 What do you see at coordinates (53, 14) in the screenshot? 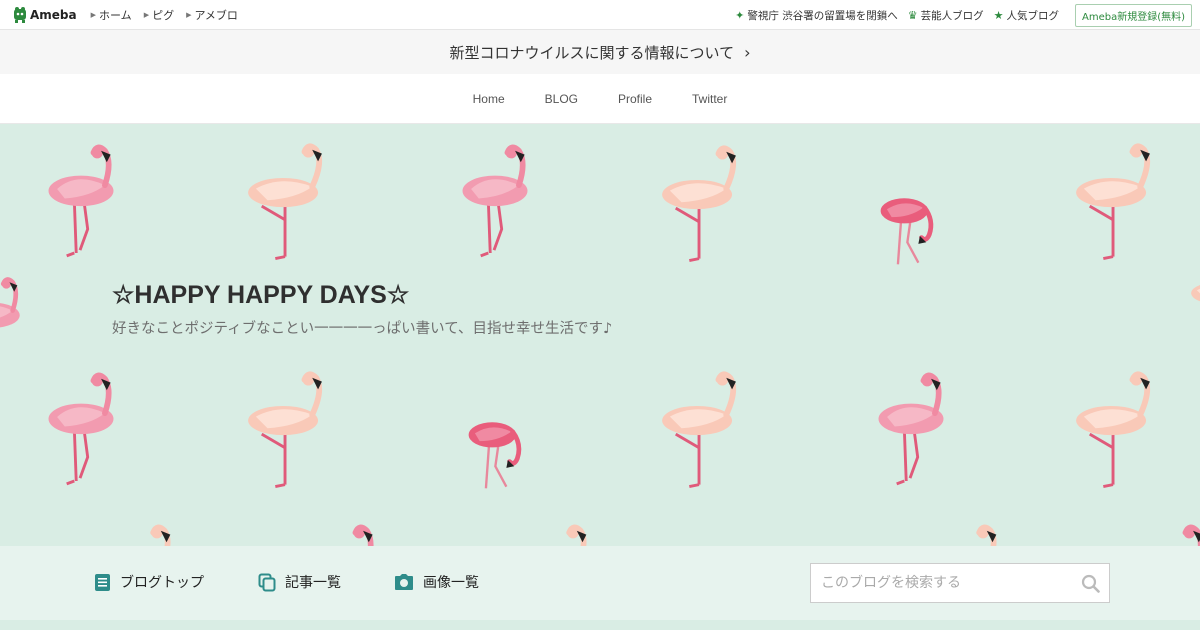
I see `logo-text: Ameba` at bounding box center [53, 14].